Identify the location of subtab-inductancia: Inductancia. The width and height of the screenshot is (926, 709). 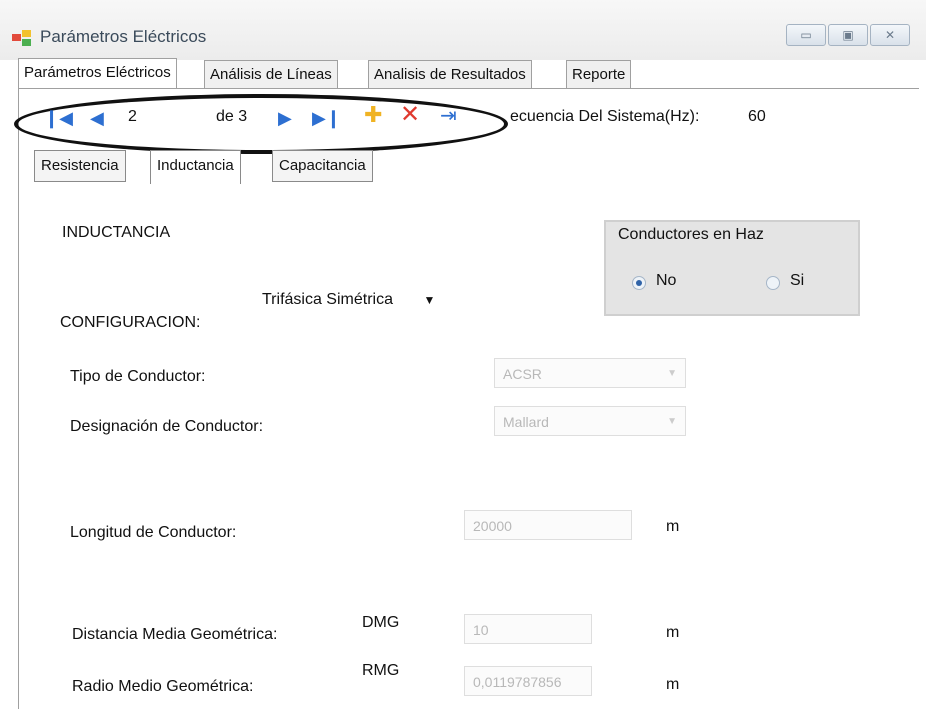
(195, 167).